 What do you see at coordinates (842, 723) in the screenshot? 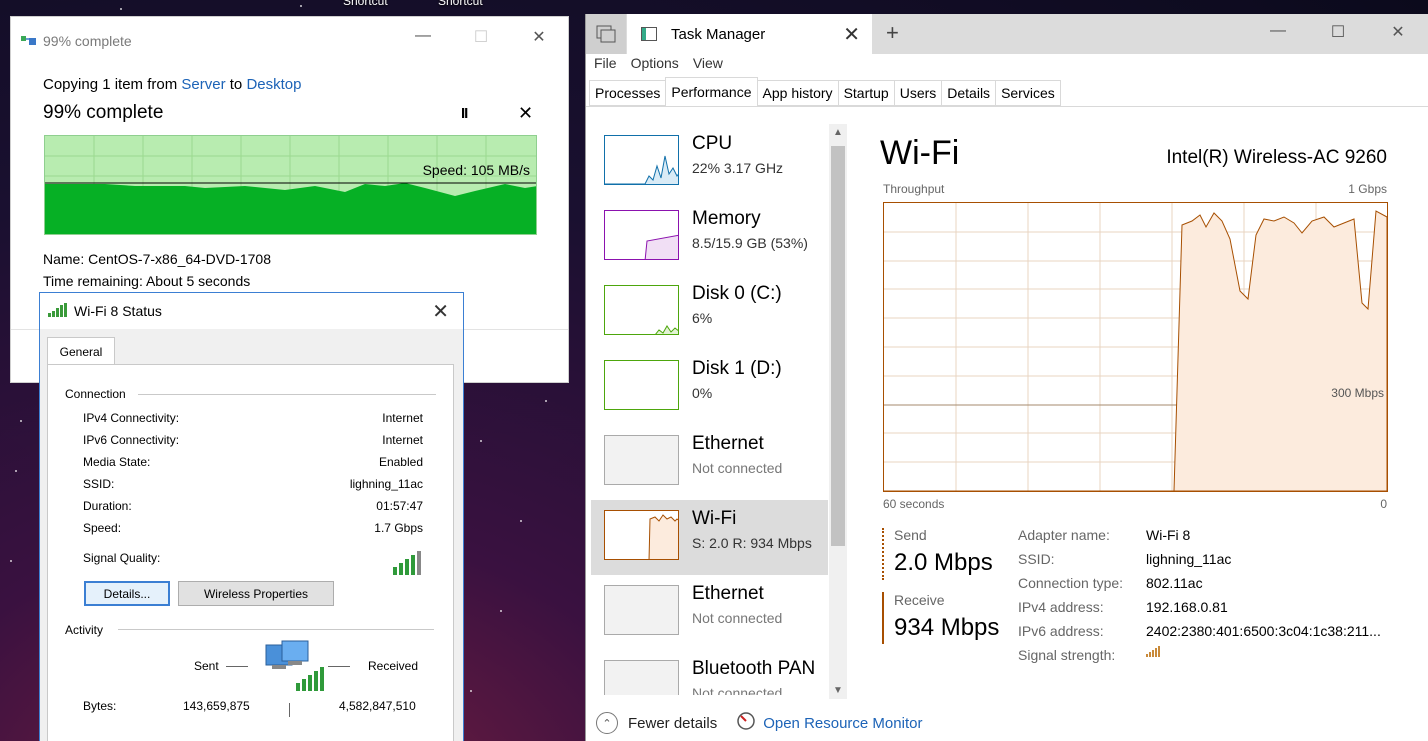
I see `open-resource-monitor-link: Open Resource Monitor` at bounding box center [842, 723].